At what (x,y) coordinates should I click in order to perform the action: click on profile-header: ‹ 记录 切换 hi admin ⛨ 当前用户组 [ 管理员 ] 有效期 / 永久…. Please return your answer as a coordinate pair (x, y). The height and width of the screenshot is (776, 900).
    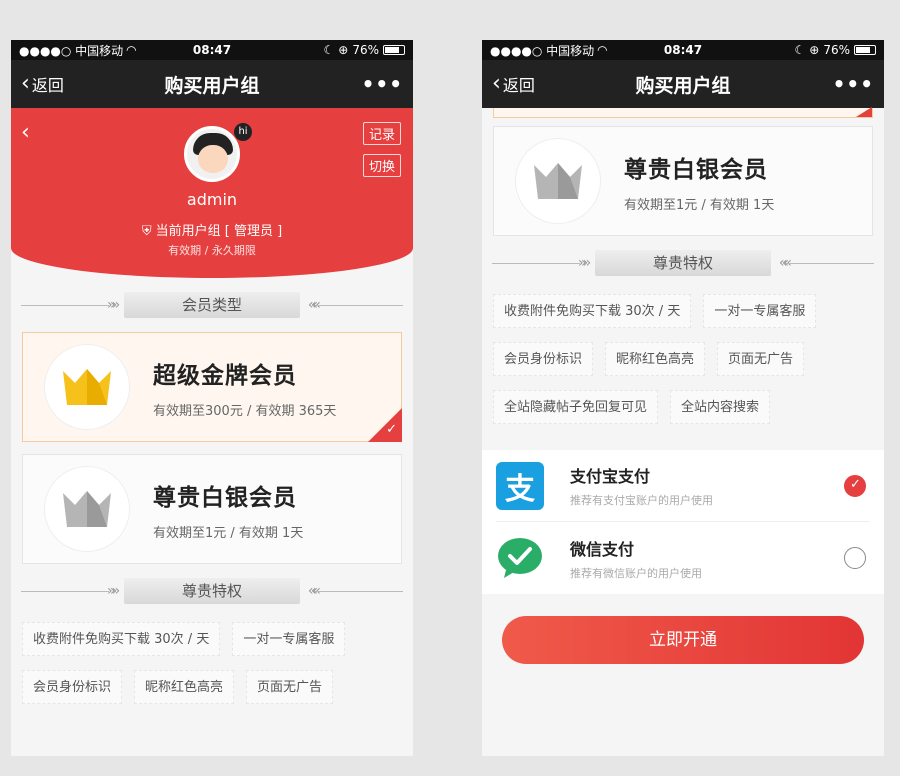
    Looking at the image, I should click on (212, 193).